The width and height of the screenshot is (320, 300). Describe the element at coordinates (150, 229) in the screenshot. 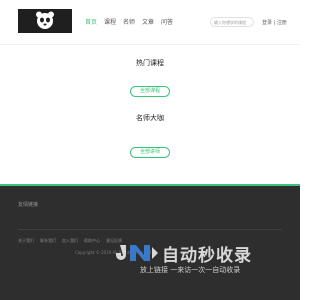

I see `footer-divider` at that location.